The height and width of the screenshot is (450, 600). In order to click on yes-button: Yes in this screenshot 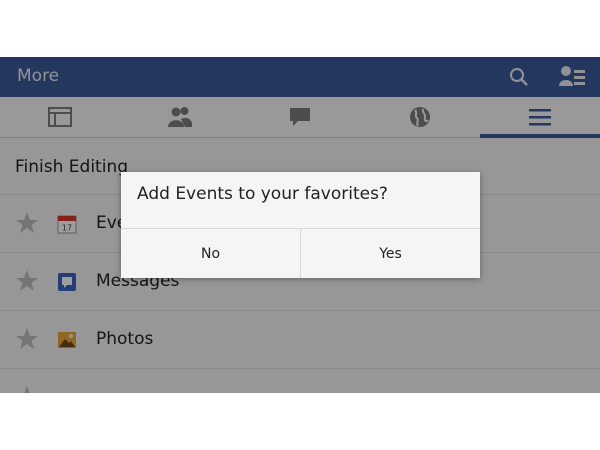, I will do `click(390, 253)`.